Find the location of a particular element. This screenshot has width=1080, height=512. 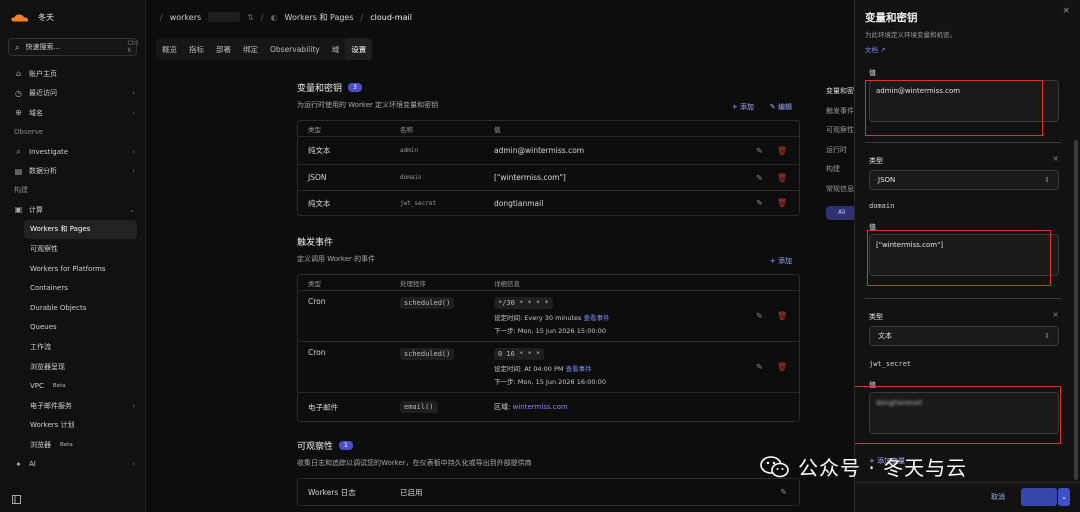

sidebar-item-analytics: ▤ 数据分析 › is located at coordinates (72, 171).